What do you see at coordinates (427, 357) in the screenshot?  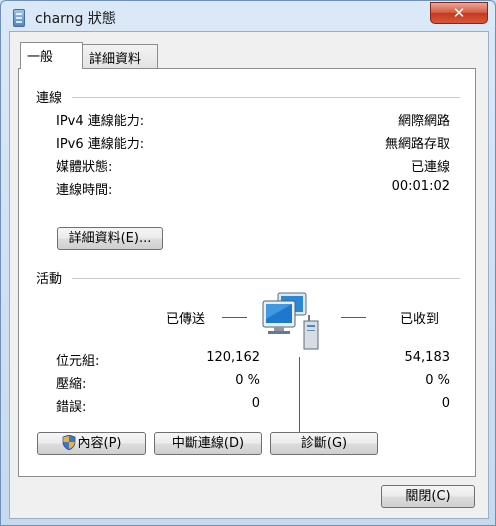 I see `bytes-received: 54,183` at bounding box center [427, 357].